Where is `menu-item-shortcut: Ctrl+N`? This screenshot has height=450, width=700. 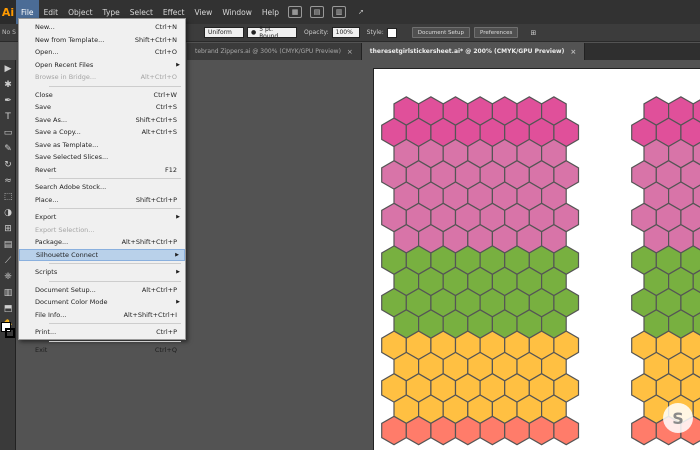 menu-item-shortcut: Ctrl+N is located at coordinates (166, 27).